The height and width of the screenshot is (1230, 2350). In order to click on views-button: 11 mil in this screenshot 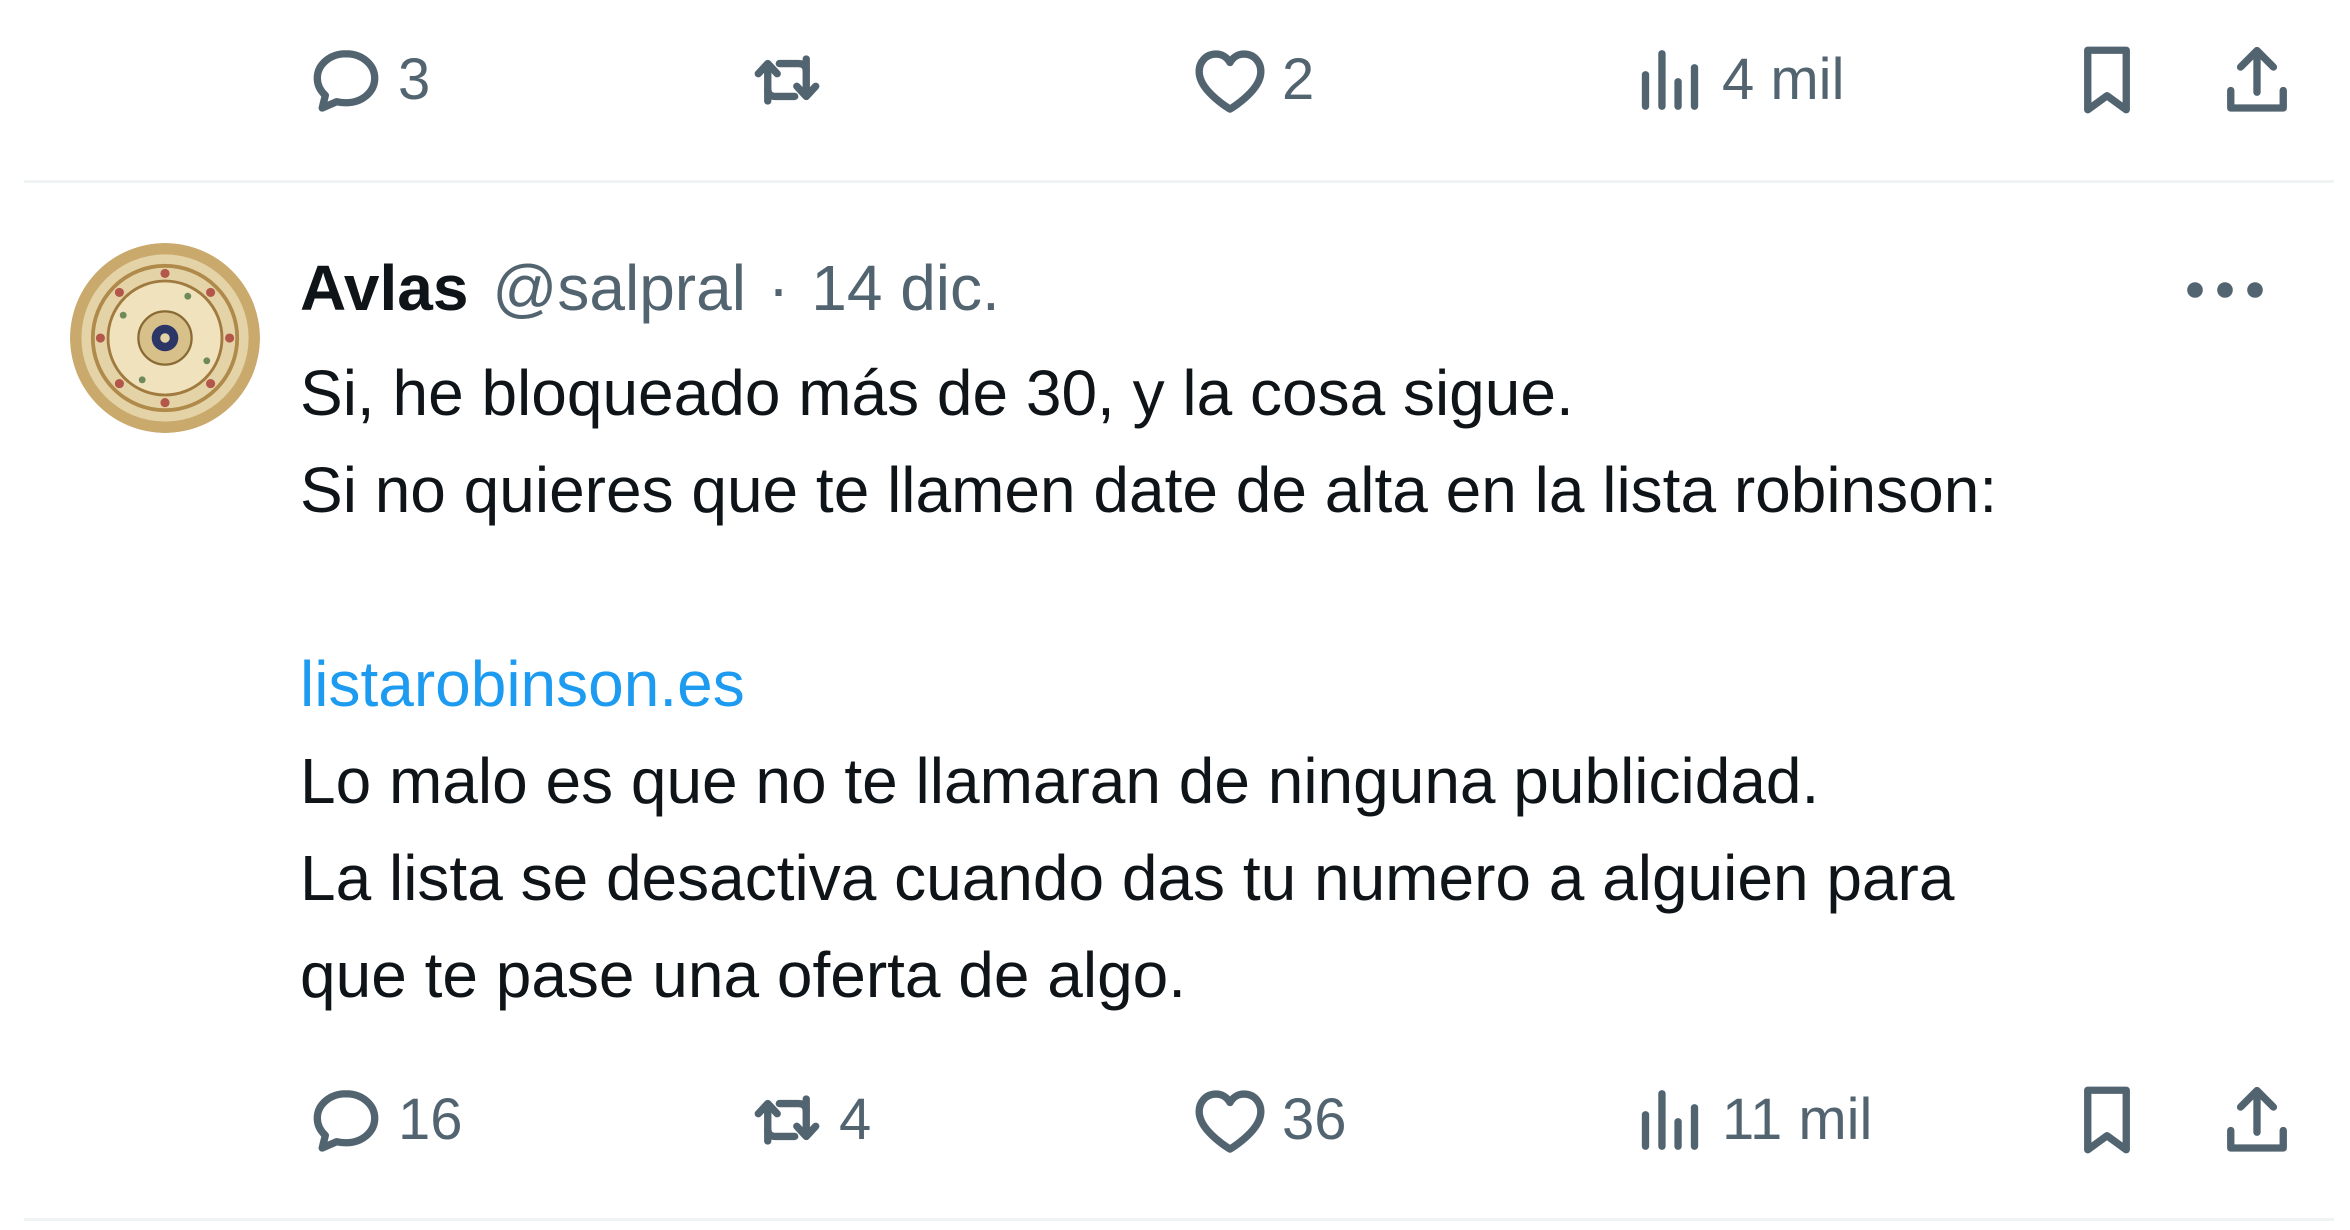, I will do `click(1750, 1120)`.